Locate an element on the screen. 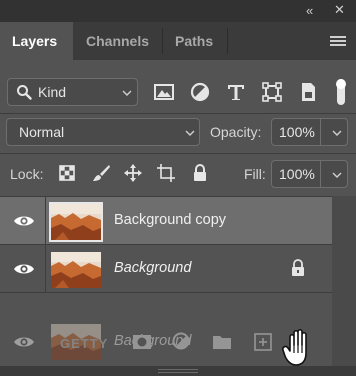 Image resolution: width=356 pixels, height=376 pixels. blend-mode-select: Normal is located at coordinates (103, 132).